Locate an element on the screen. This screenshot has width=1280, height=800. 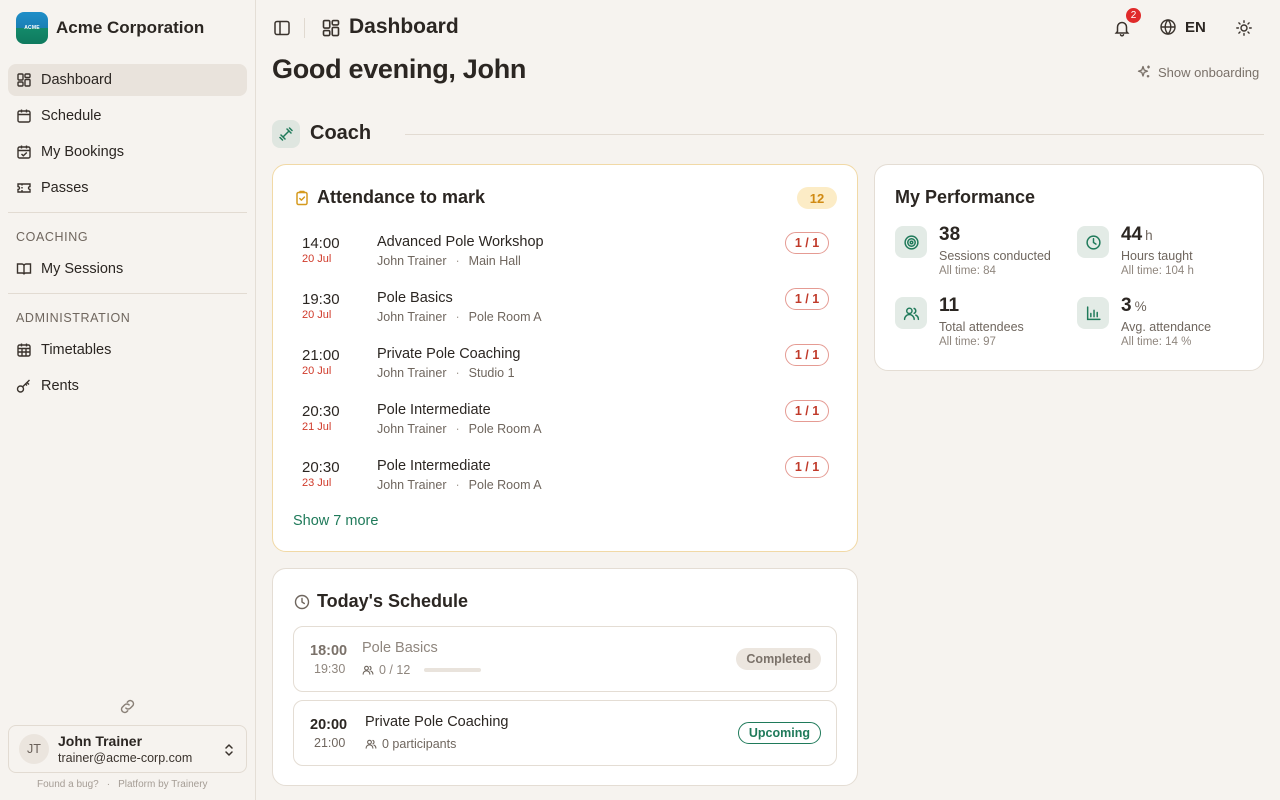
nav-coaching: My Sessions is located at coordinates (127, 271).